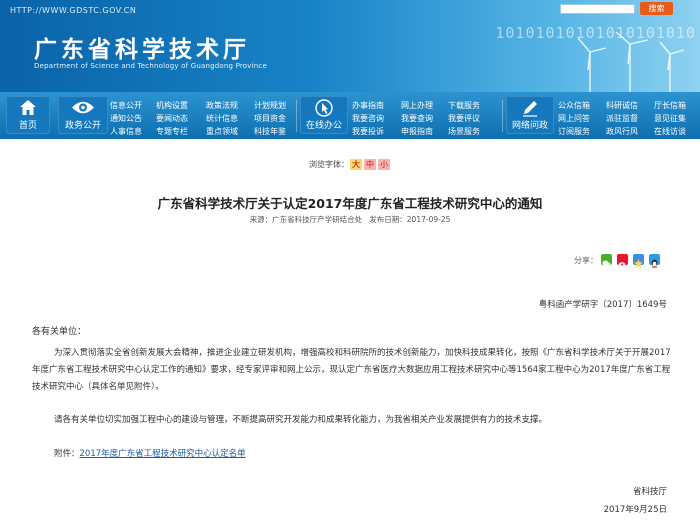  I want to click on nav-link: 场景服务, so click(464, 131).